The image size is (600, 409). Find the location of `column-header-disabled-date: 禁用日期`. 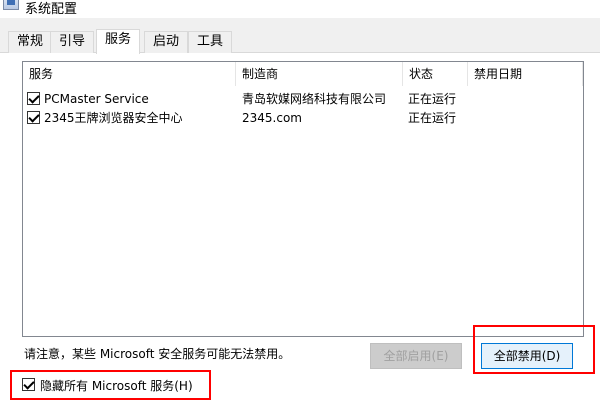

column-header-disabled-date: 禁用日期 is located at coordinates (525, 74).